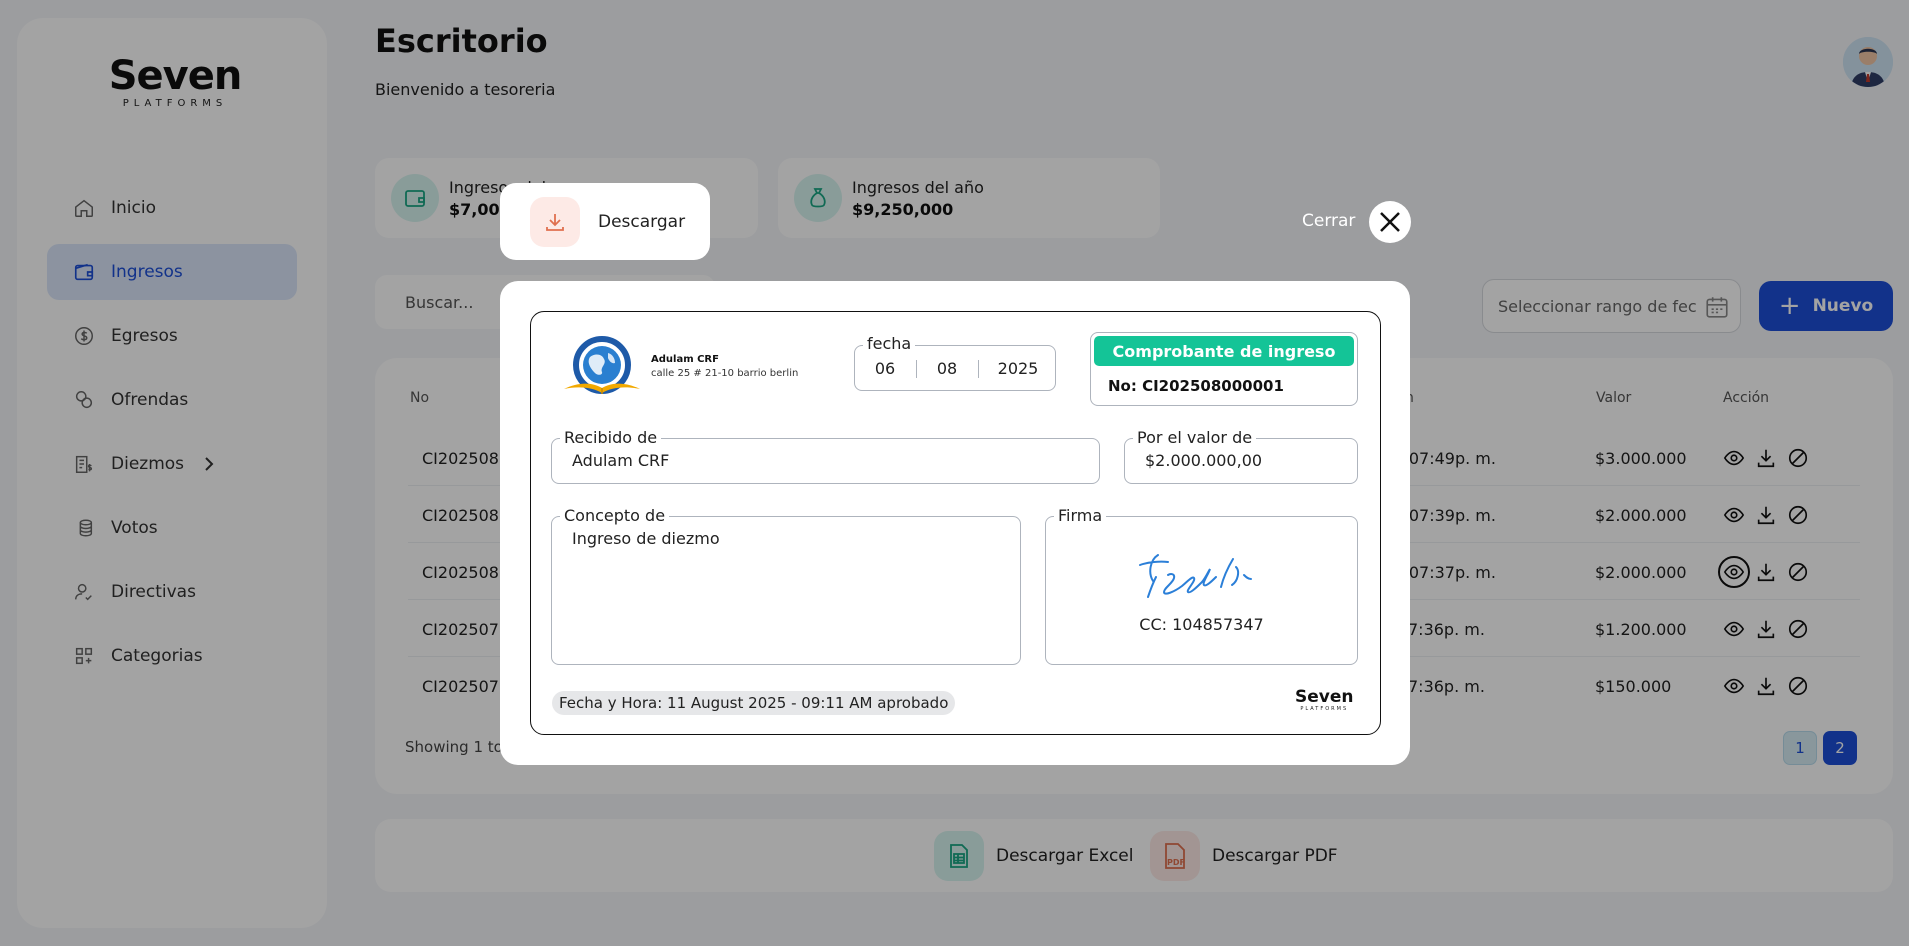  I want to click on church-address: calle 25 # 21-10 barrio berlin, so click(725, 373).